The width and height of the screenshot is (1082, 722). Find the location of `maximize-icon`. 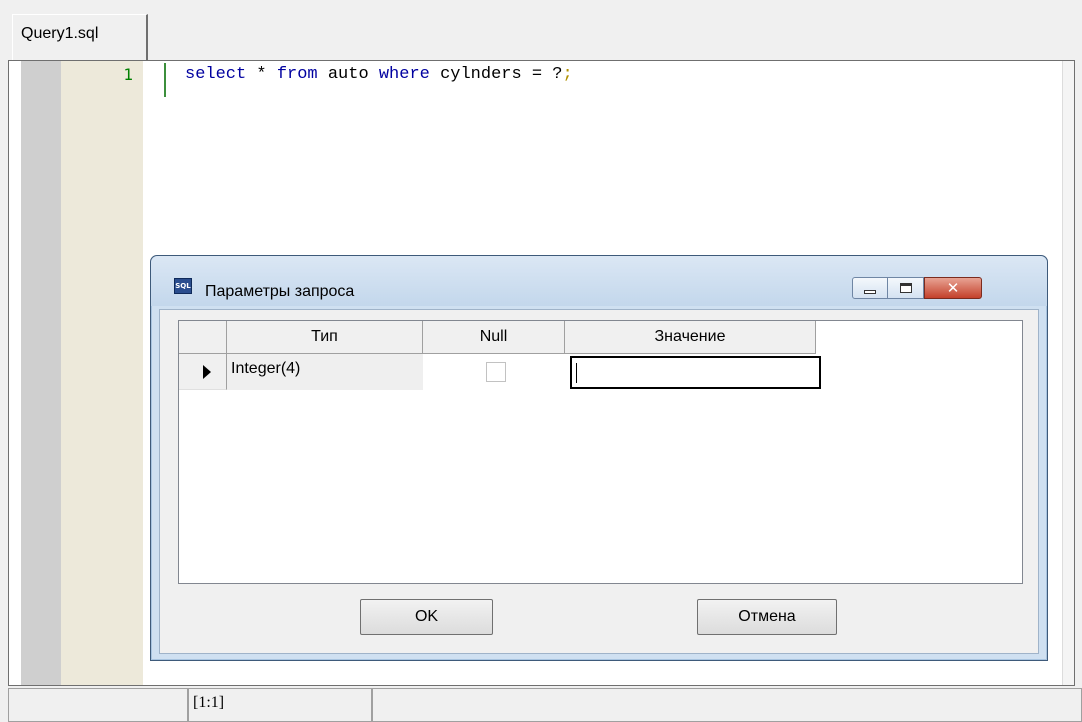

maximize-icon is located at coordinates (906, 288).